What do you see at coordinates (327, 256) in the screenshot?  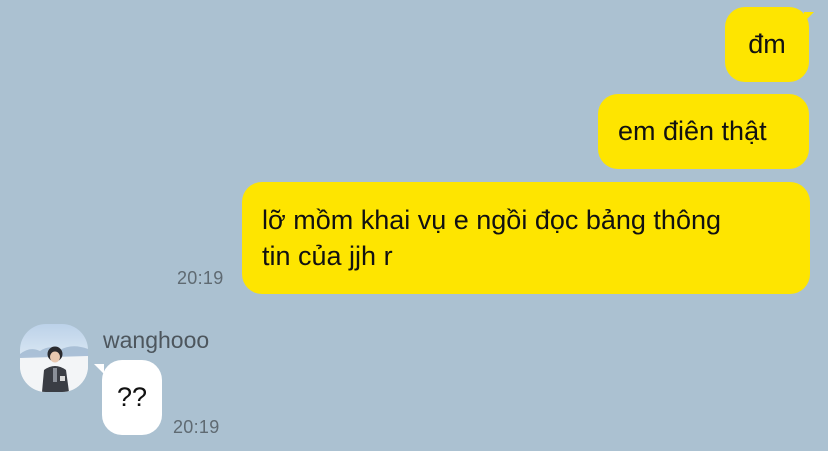 I see `message-text-line: tin của jjh r` at bounding box center [327, 256].